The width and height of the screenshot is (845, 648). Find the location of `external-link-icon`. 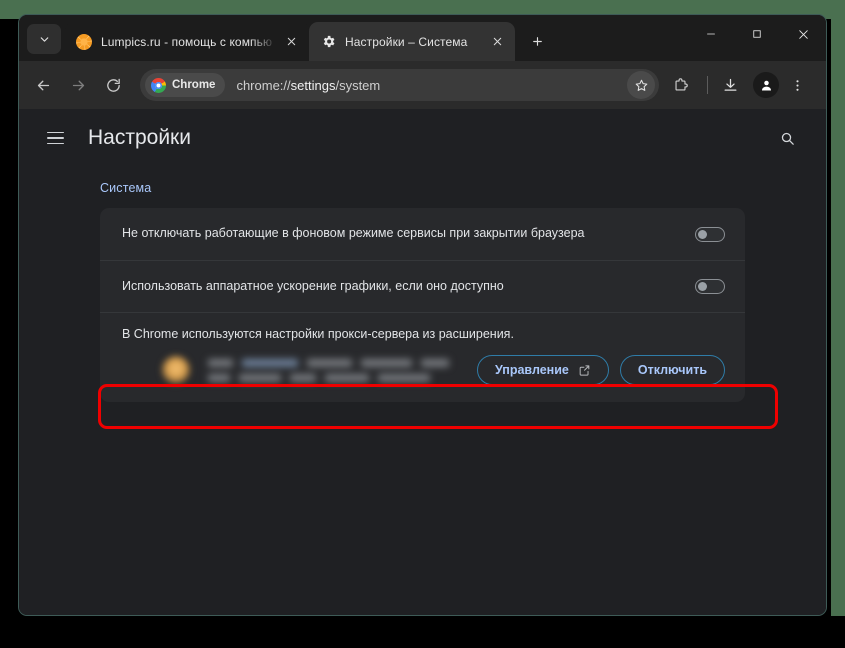

external-link-icon is located at coordinates (584, 370).